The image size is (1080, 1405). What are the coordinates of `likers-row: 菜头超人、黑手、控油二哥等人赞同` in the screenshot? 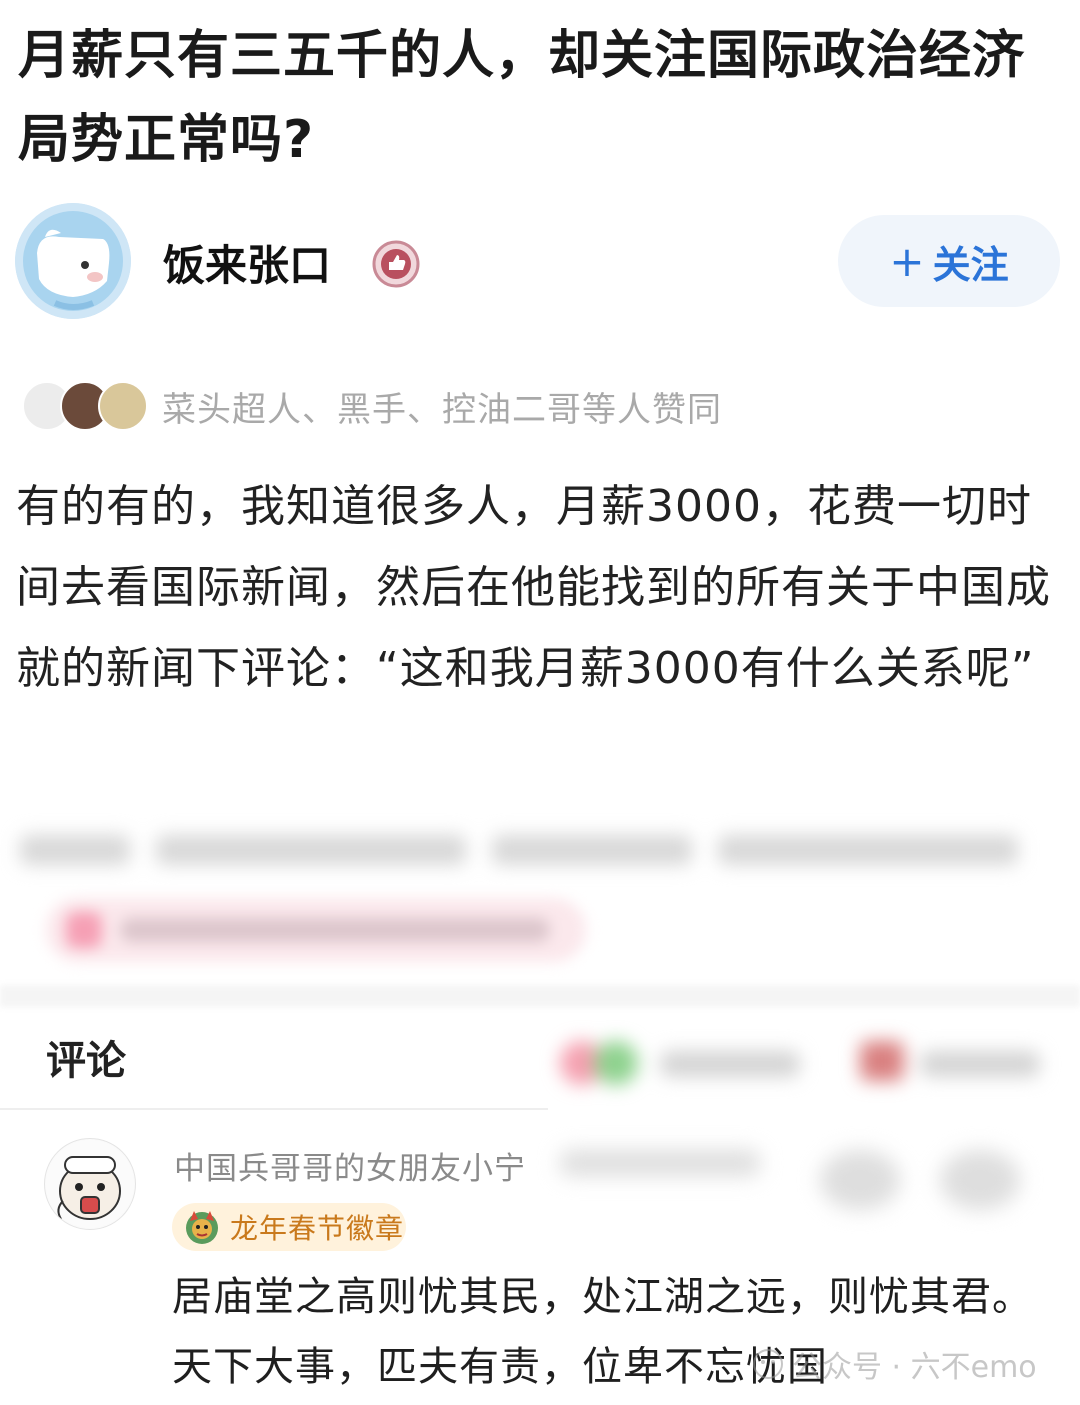 It's located at (372, 406).